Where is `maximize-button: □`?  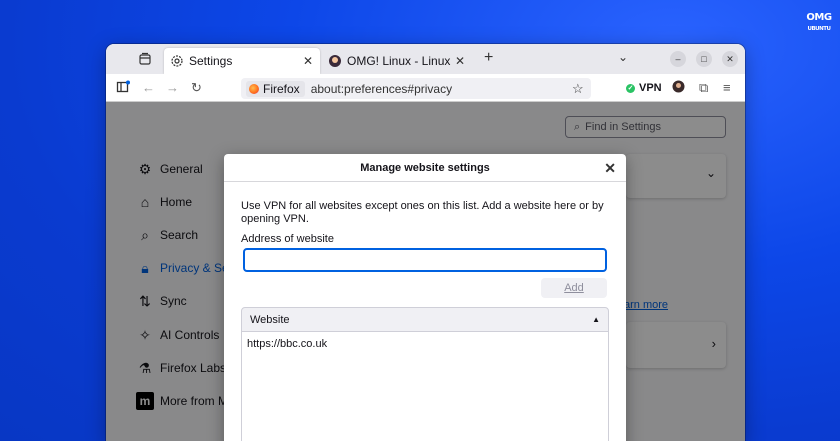
maximize-button: □ is located at coordinates (704, 59).